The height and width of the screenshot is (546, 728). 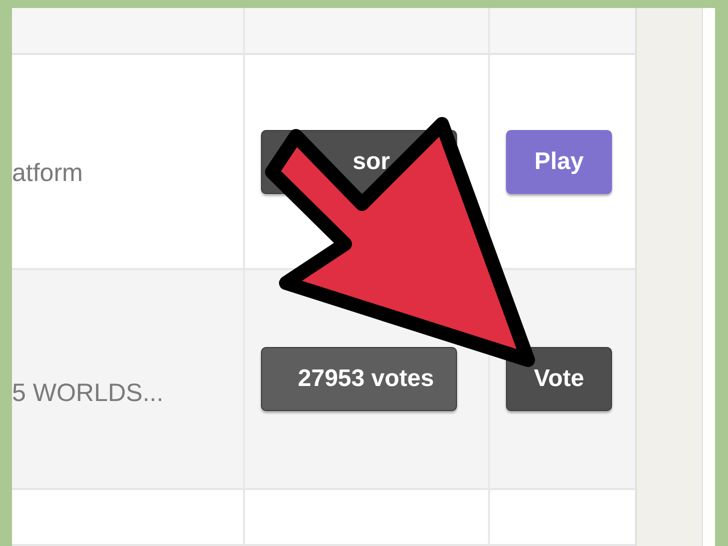 What do you see at coordinates (559, 379) in the screenshot?
I see `vote-button: Vote` at bounding box center [559, 379].